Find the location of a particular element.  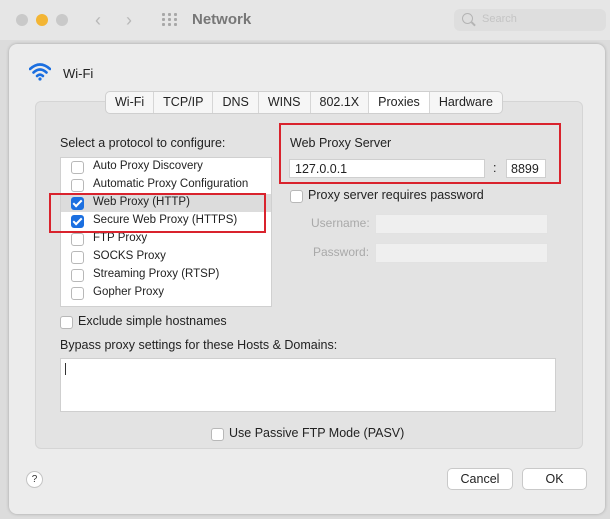

tab-wifi: Wi-Fi is located at coordinates (130, 102).